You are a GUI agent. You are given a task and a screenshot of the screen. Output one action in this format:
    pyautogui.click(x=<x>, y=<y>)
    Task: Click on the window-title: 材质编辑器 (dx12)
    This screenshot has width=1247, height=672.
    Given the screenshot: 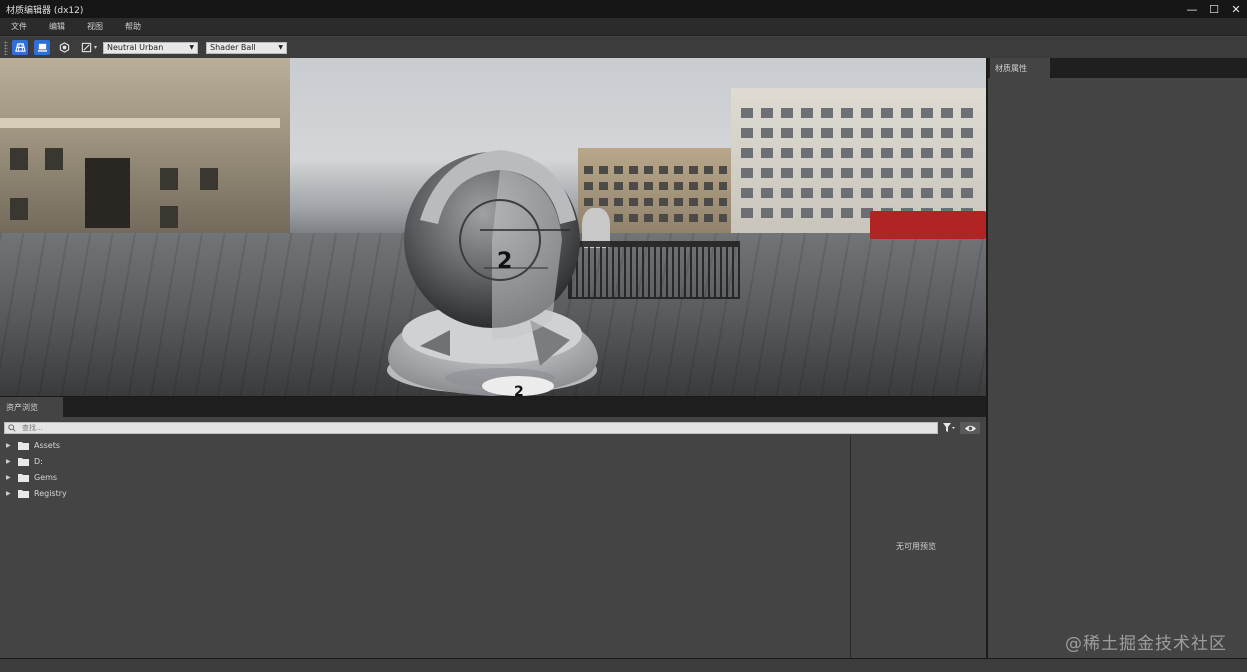 What is the action you would take?
    pyautogui.click(x=45, y=10)
    